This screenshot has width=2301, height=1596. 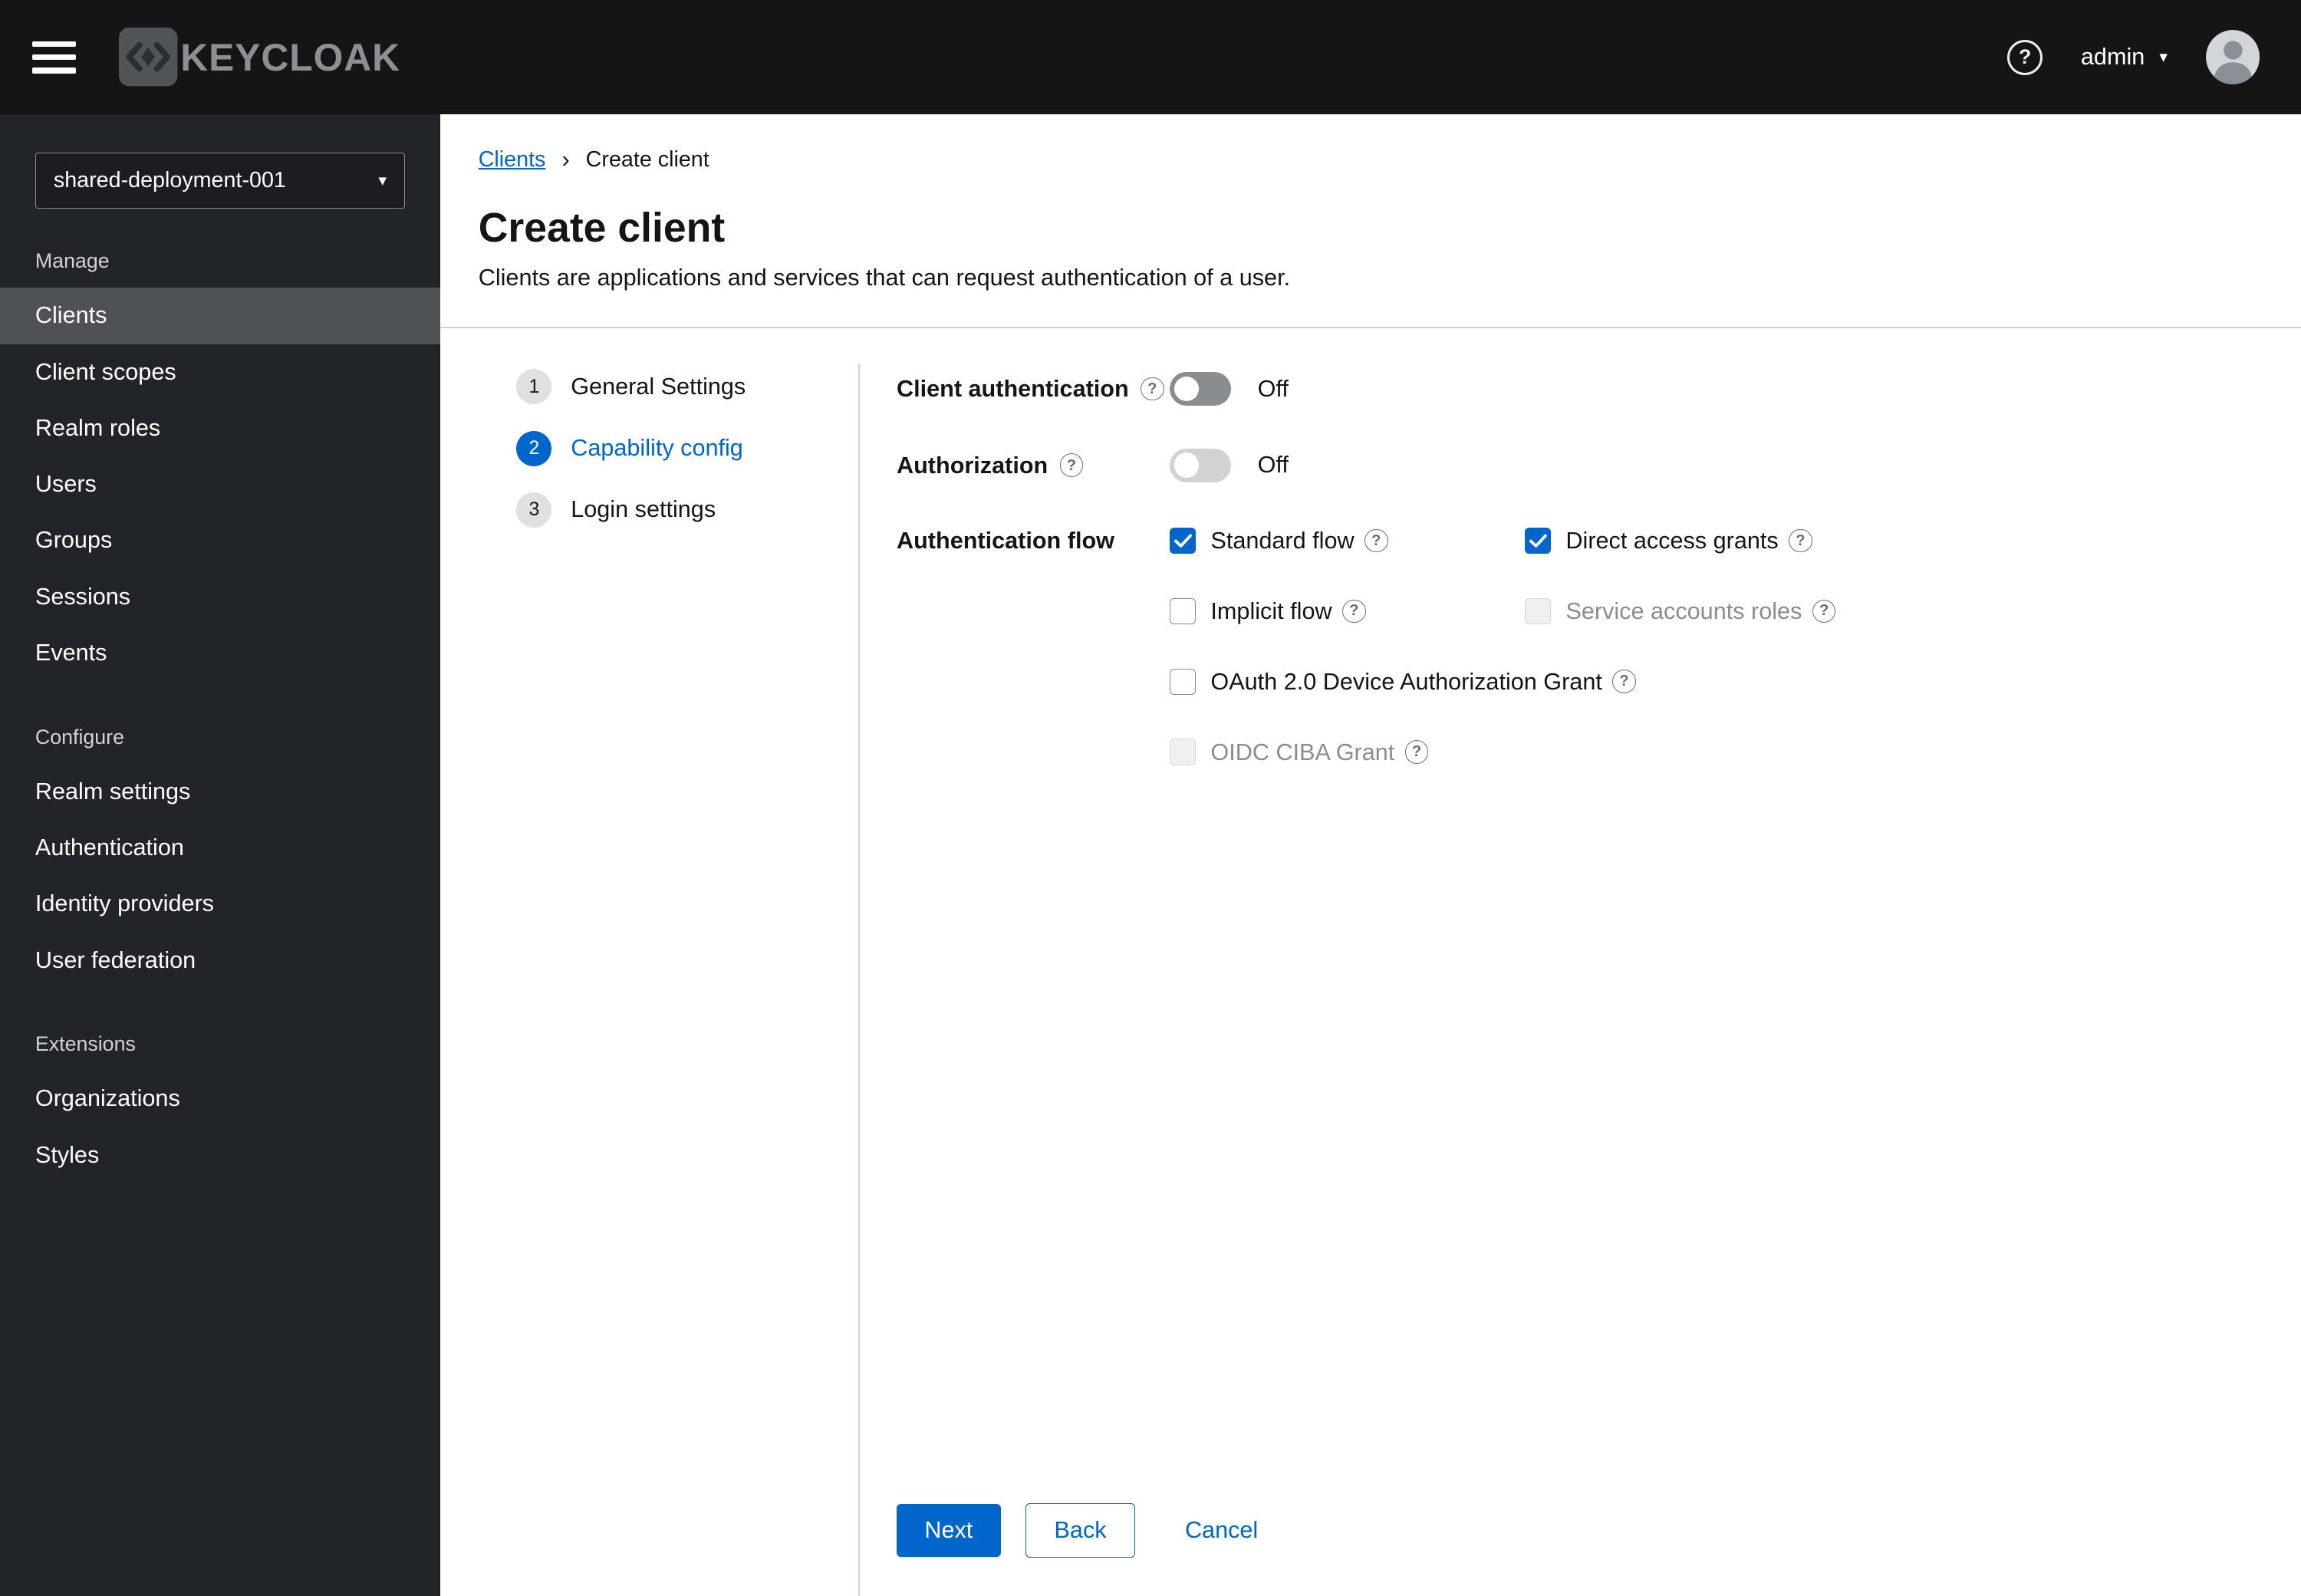 I want to click on authorization-label: Authorization ?, so click(x=1033, y=465).